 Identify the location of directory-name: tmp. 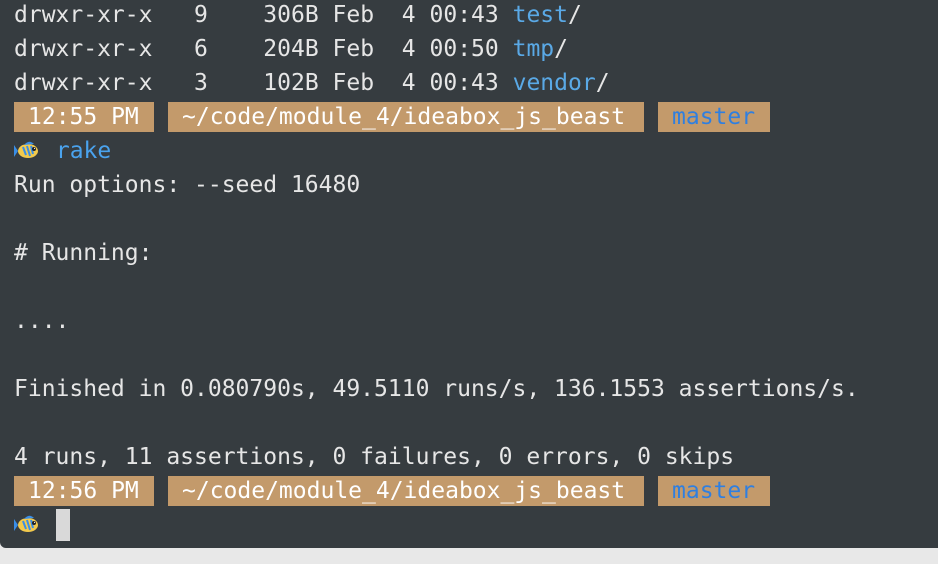
(533, 49).